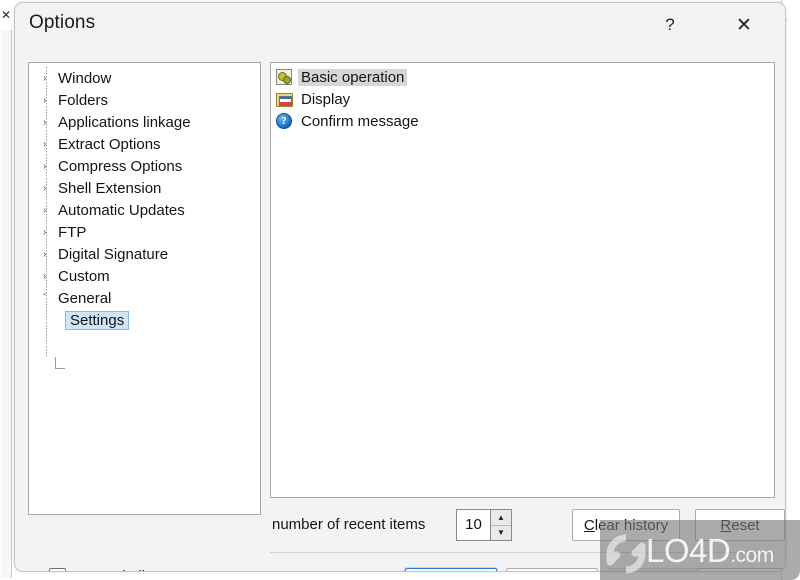 This screenshot has height=580, width=800. I want to click on folder-image-icon, so click(284, 99).